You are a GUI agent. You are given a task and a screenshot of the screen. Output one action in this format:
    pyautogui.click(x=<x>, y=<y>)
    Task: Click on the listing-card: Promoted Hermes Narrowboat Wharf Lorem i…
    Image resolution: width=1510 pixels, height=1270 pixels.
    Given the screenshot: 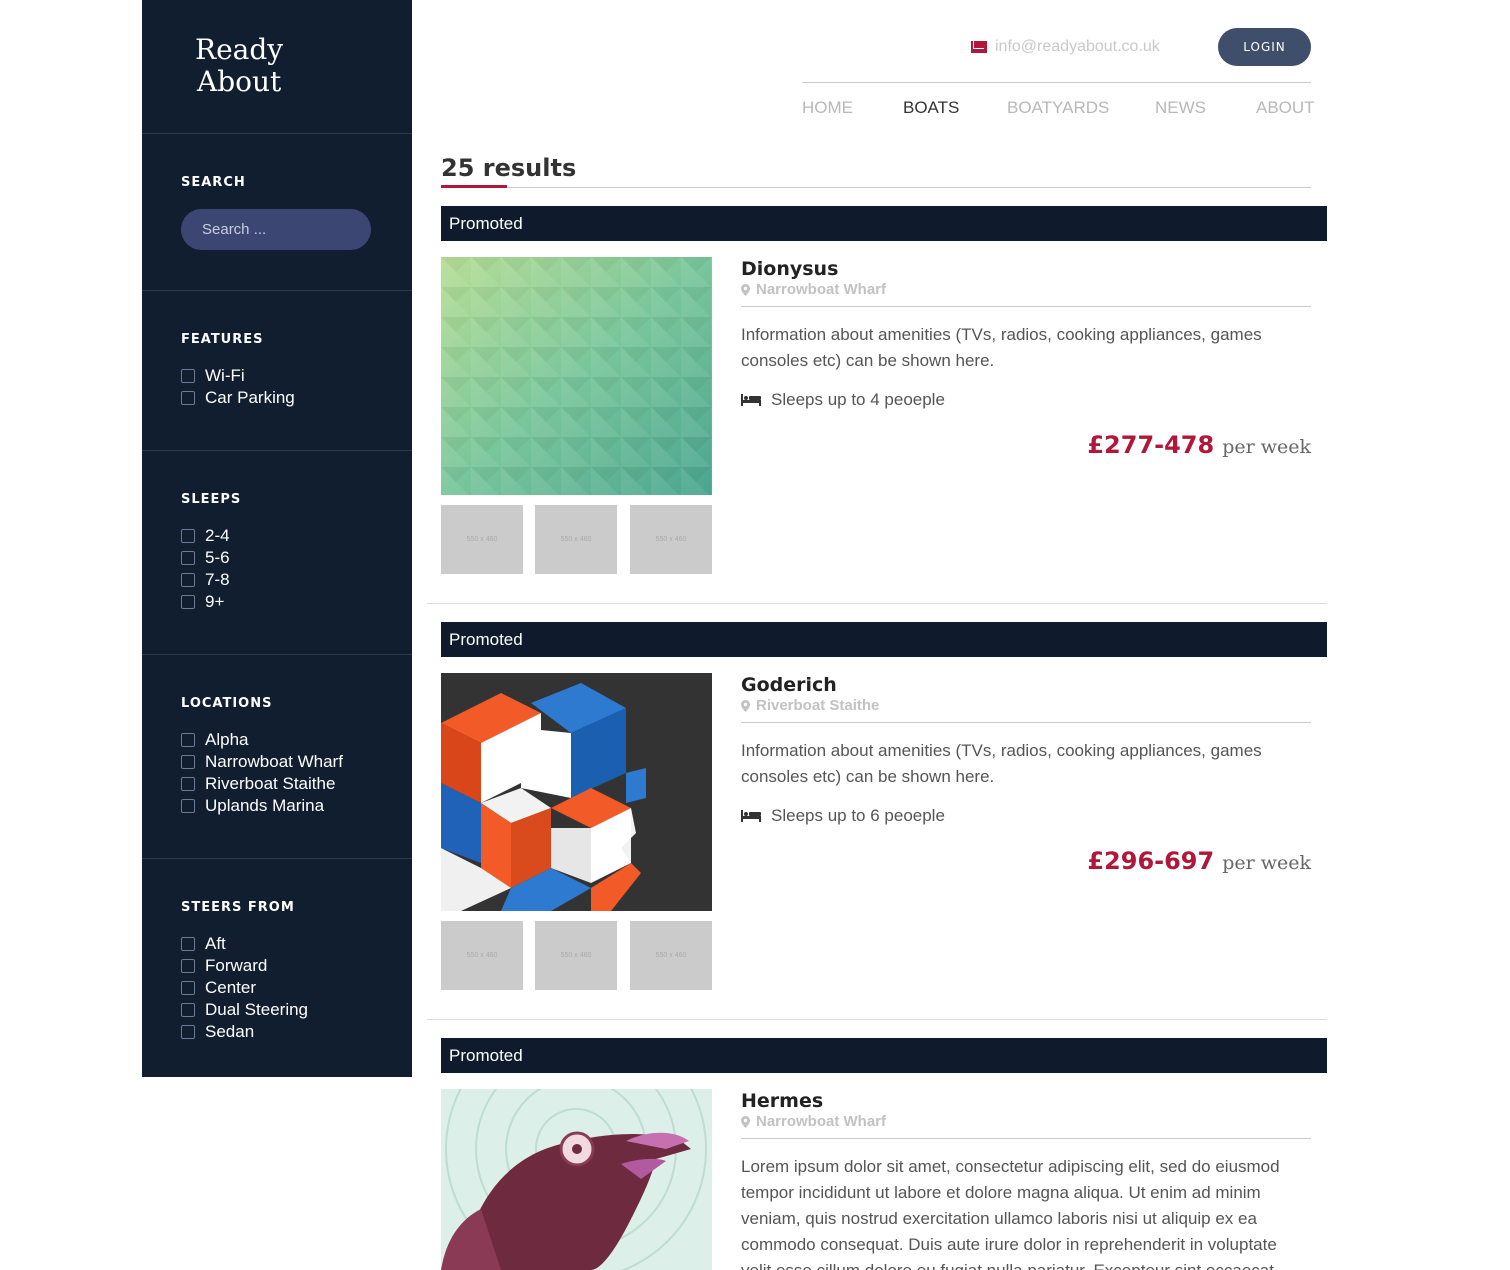 What is the action you would take?
    pyautogui.click(x=877, y=1154)
    